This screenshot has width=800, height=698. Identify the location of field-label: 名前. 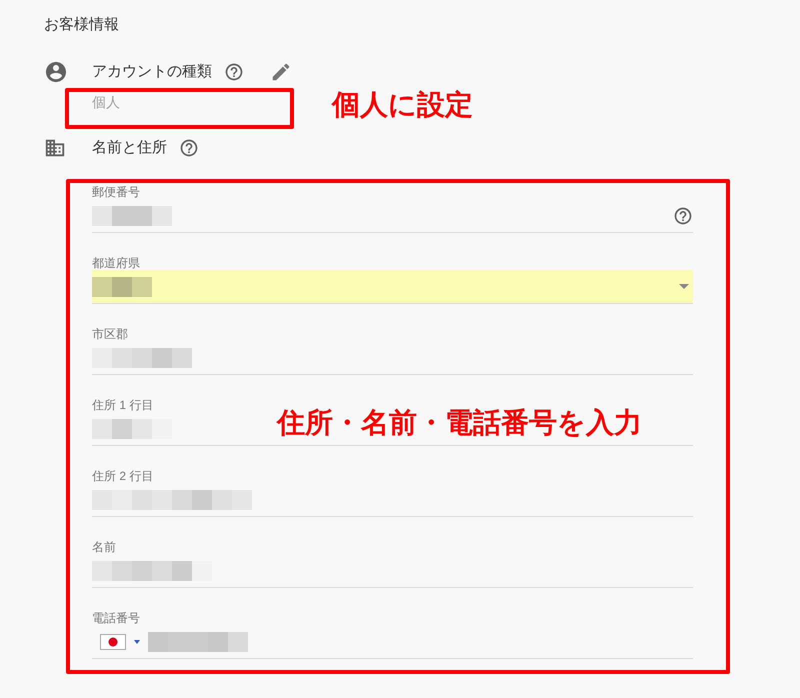
(104, 547).